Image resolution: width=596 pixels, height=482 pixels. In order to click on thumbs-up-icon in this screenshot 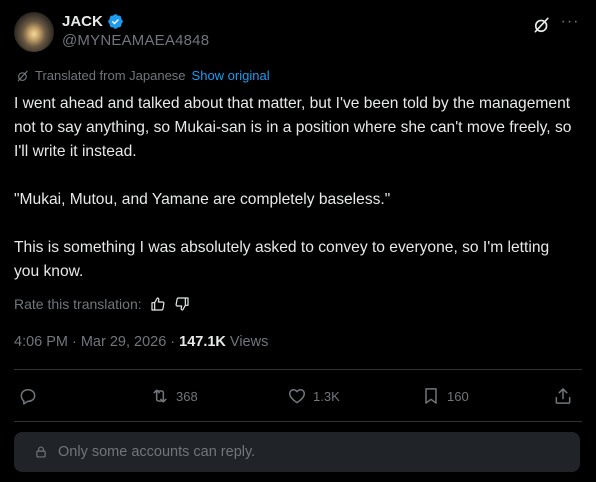, I will do `click(158, 304)`.